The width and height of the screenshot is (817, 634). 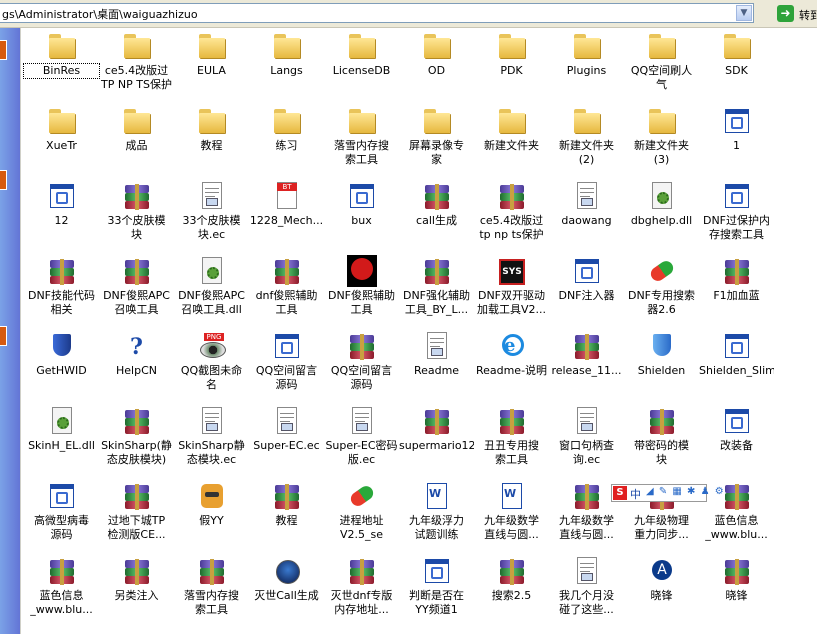 I want to click on file-item: A 晓锋, so click(x=661, y=590).